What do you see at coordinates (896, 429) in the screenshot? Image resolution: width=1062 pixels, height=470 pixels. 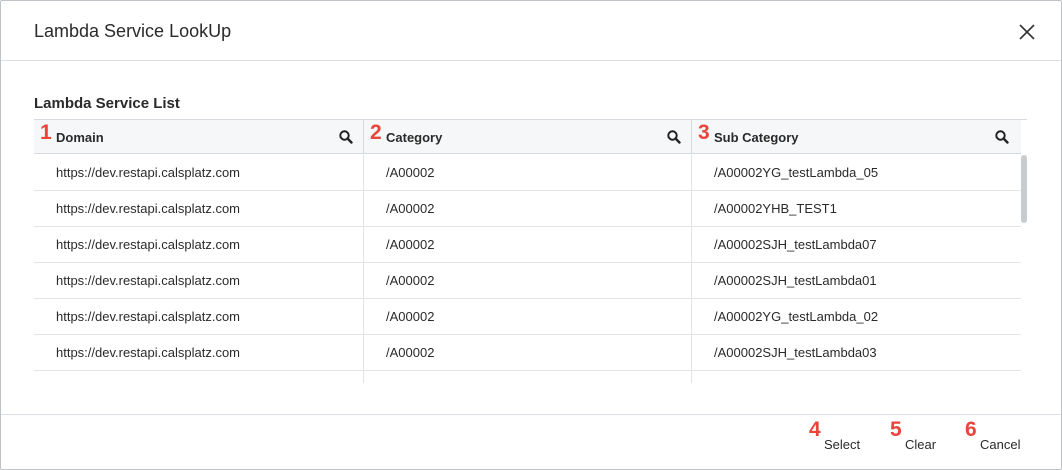 I see `marker-number: 5` at bounding box center [896, 429].